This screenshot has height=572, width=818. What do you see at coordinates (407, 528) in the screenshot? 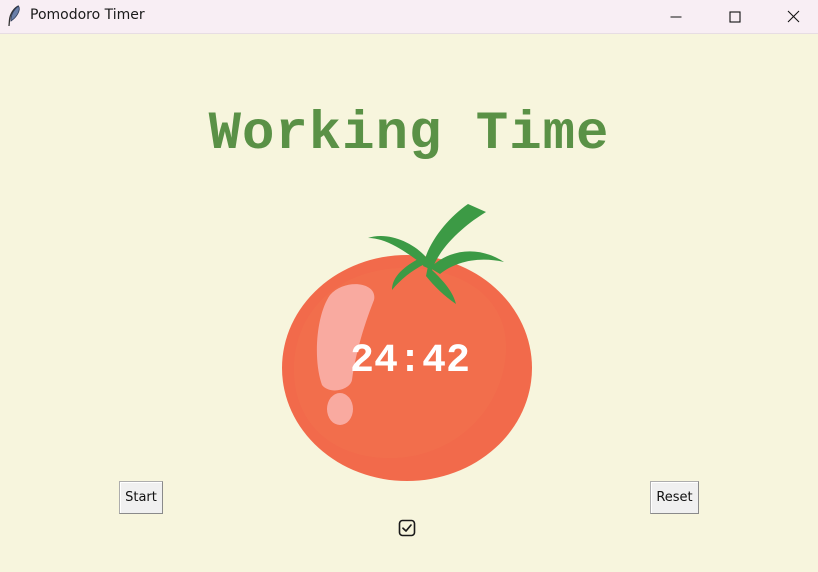
I see `check-icon` at bounding box center [407, 528].